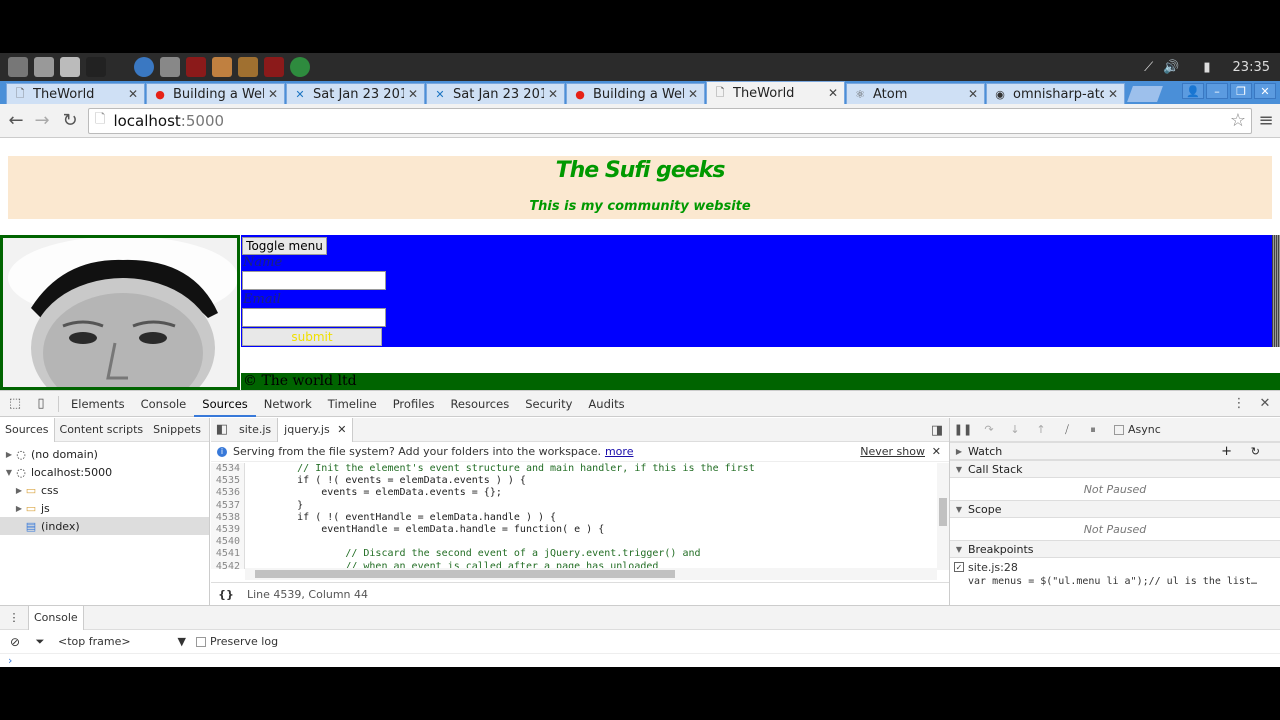 This screenshot has height=720, width=1280. Describe the element at coordinates (228, 564) in the screenshot. I see `line-number: 4542` at that location.